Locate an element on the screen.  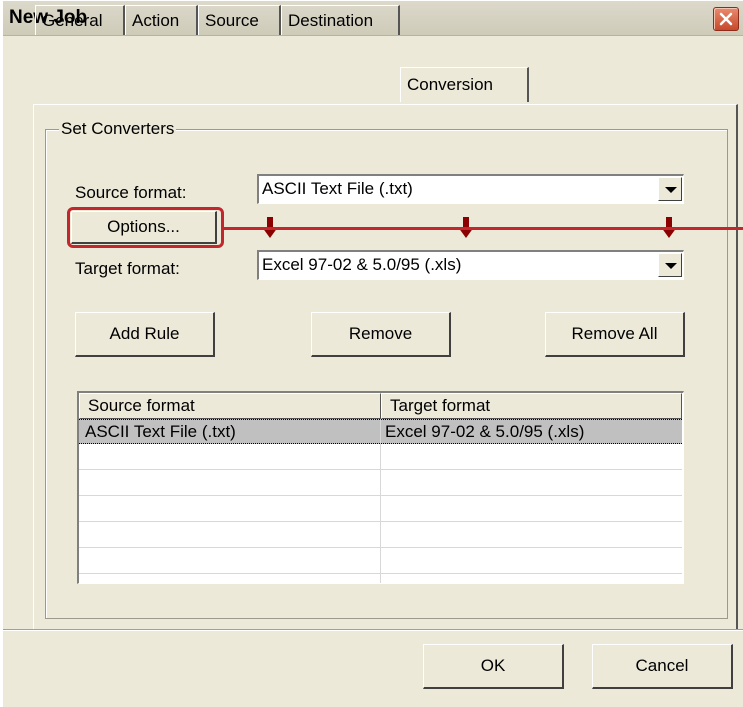
tab-label: Destination is located at coordinates (331, 20).